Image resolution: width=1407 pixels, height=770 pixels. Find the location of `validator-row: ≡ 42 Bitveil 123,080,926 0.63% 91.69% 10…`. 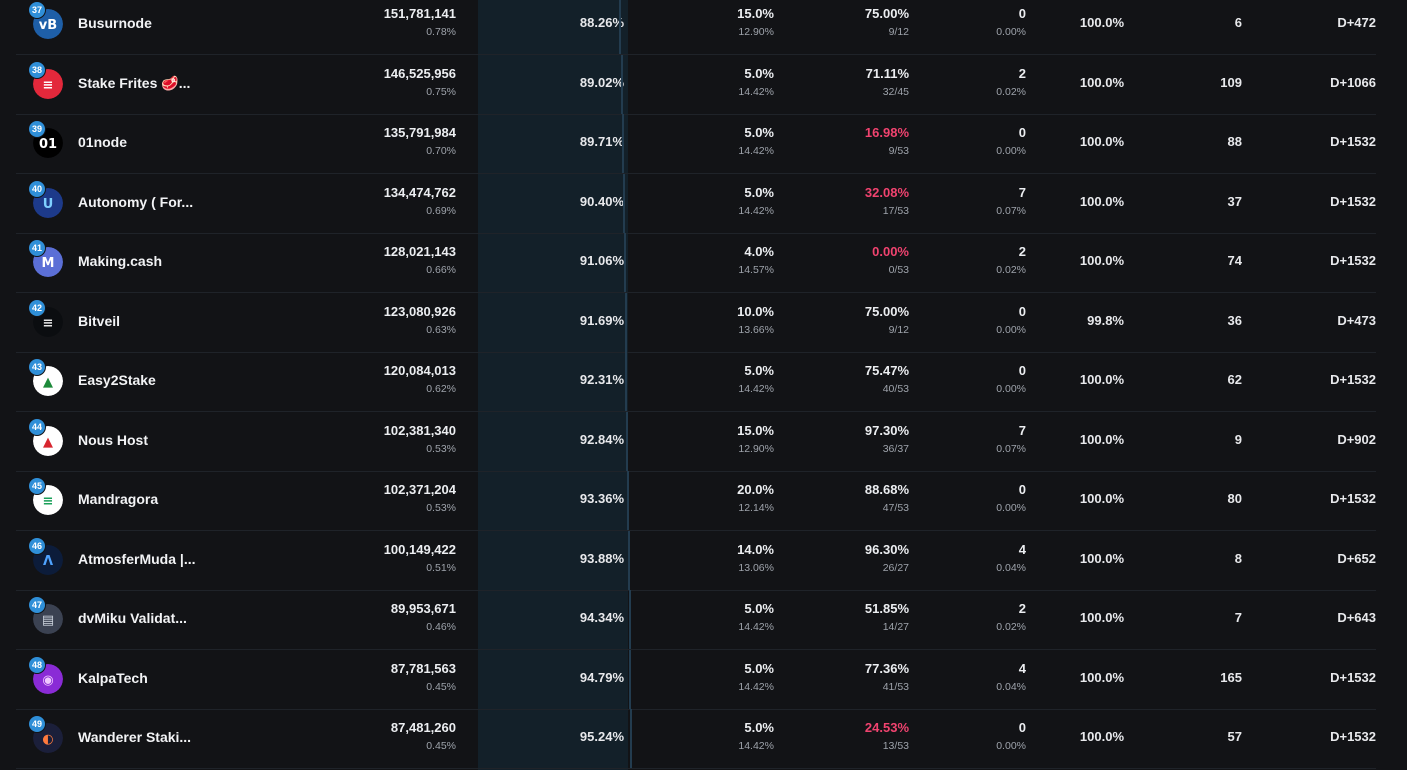

validator-row: ≡ 42 Bitveil 123,080,926 0.63% 91.69% 10… is located at coordinates (696, 322).